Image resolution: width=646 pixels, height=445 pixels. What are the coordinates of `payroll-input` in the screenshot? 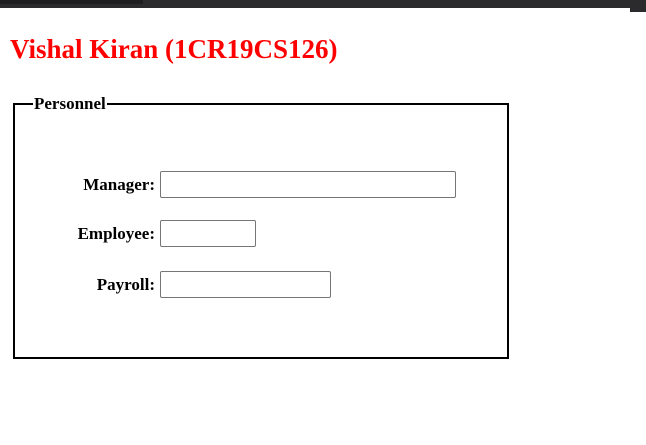 It's located at (245, 284).